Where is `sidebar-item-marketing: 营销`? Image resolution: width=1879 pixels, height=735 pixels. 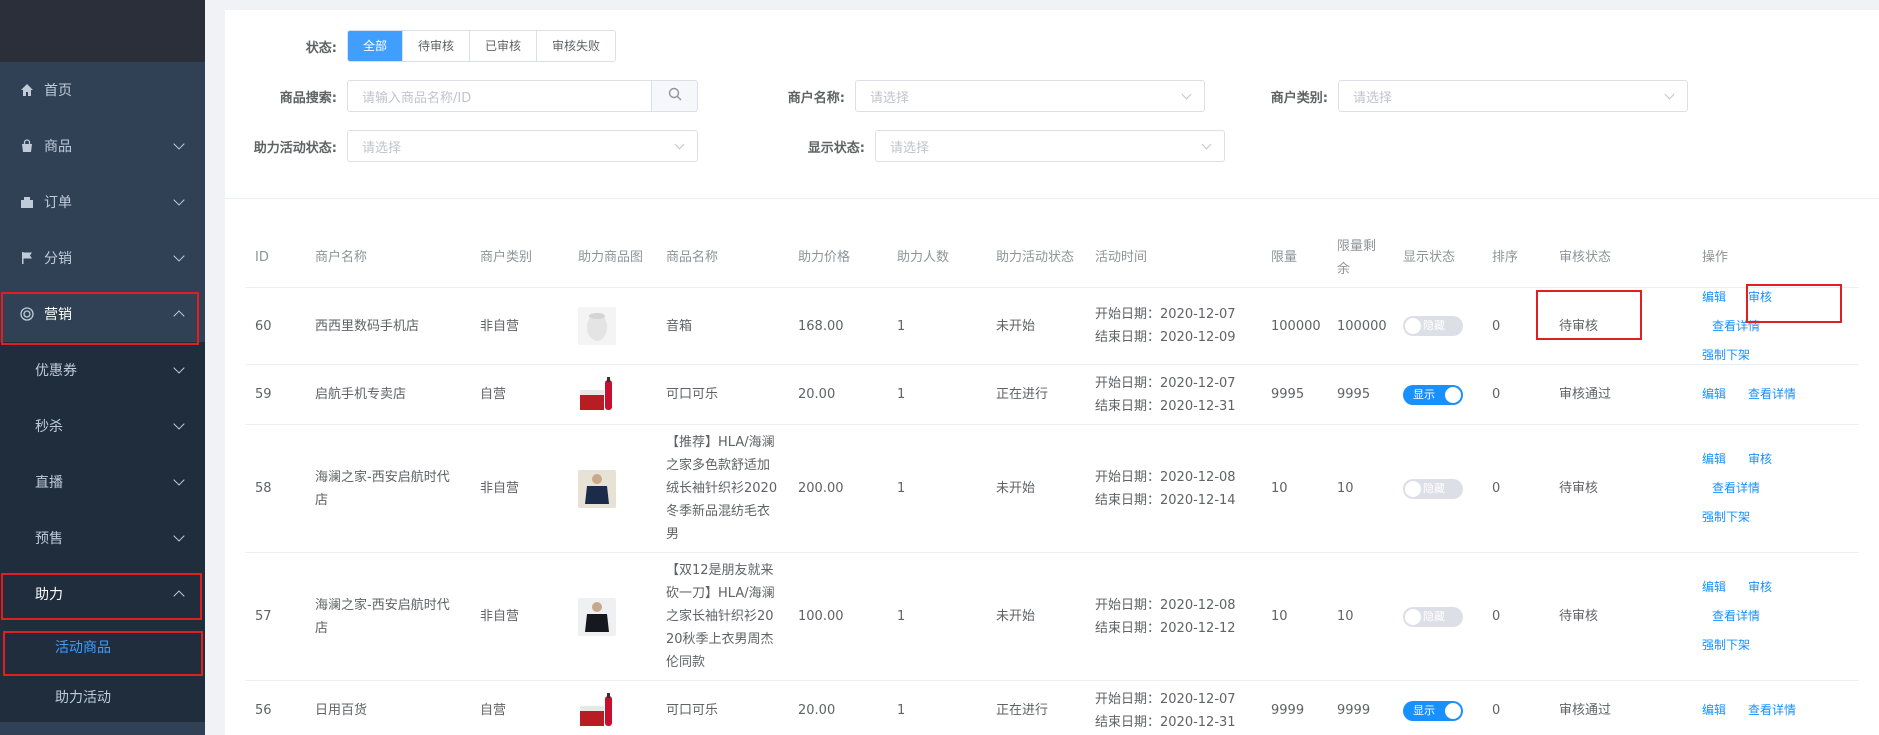 sidebar-item-marketing: 营销 is located at coordinates (102, 314).